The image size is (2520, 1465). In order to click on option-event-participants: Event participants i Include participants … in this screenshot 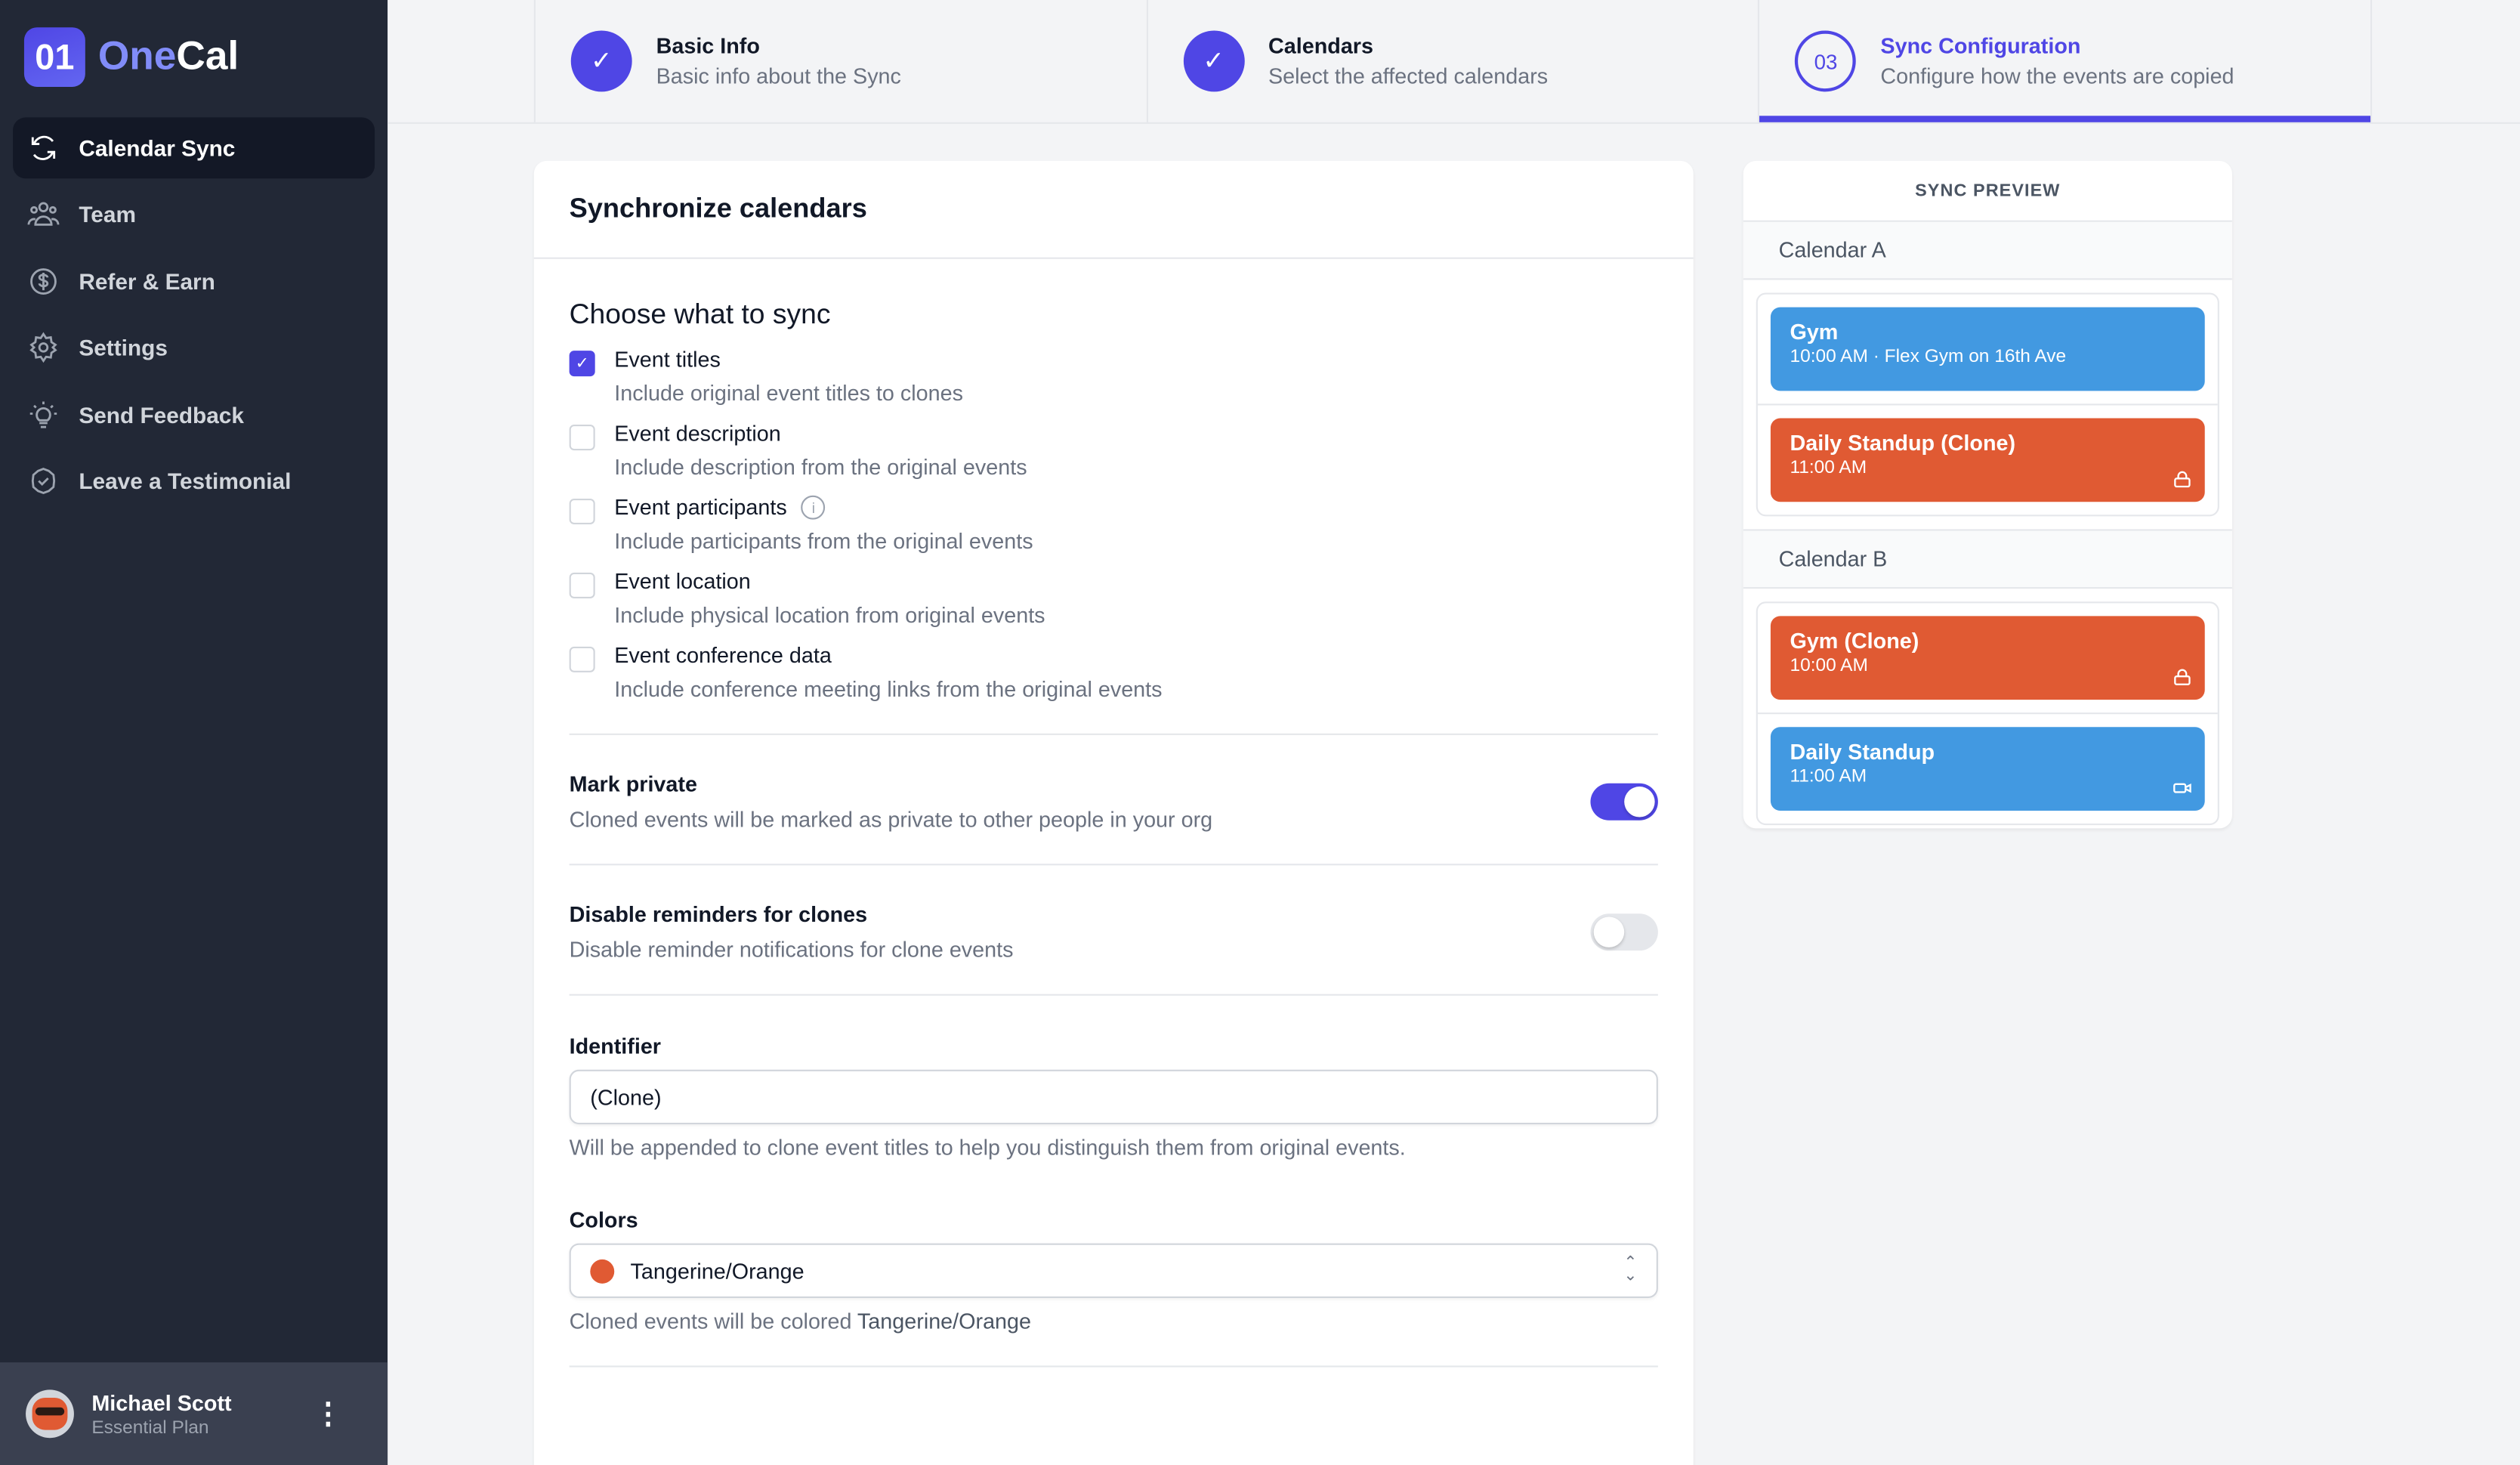, I will do `click(1113, 524)`.